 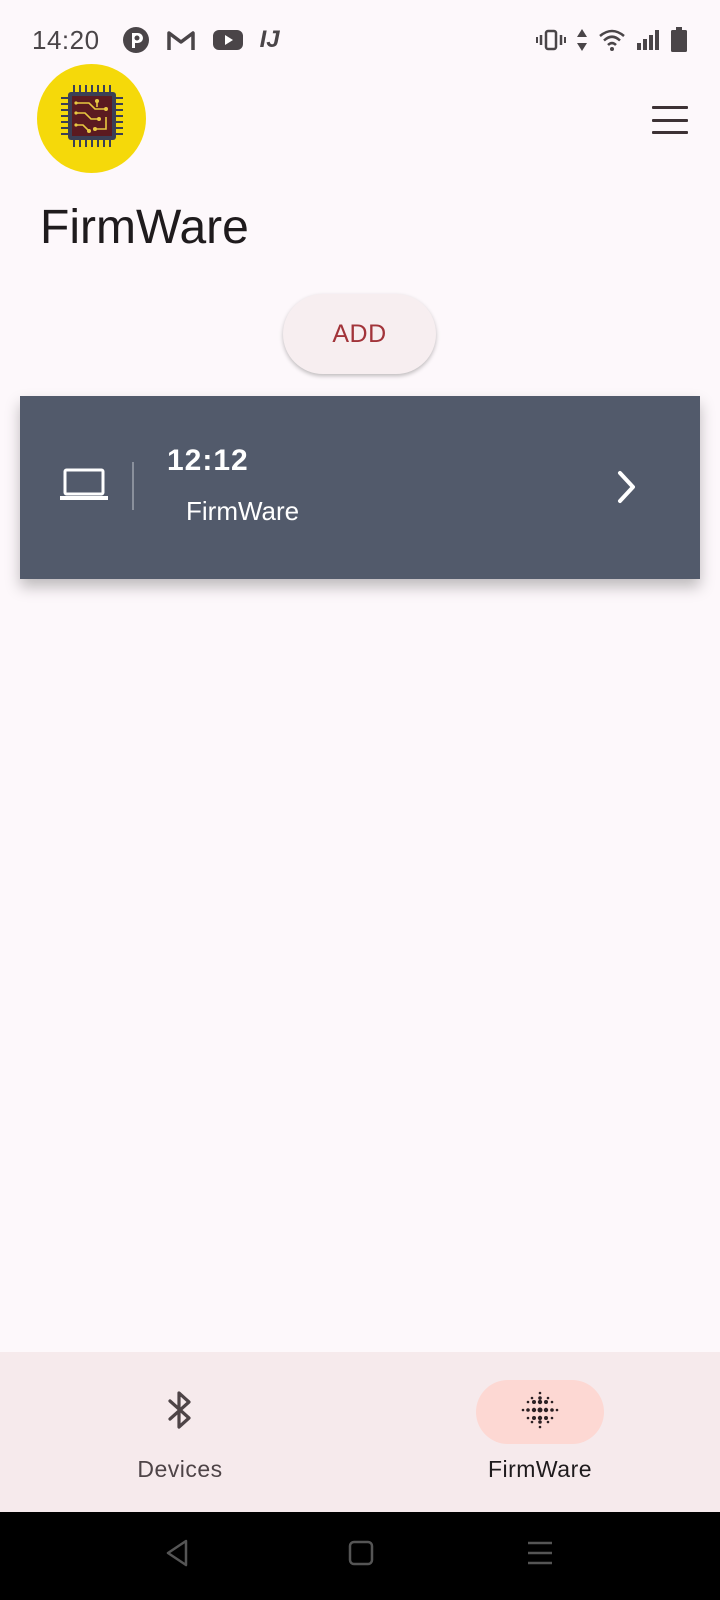 What do you see at coordinates (228, 40) in the screenshot?
I see `youtube-icon` at bounding box center [228, 40].